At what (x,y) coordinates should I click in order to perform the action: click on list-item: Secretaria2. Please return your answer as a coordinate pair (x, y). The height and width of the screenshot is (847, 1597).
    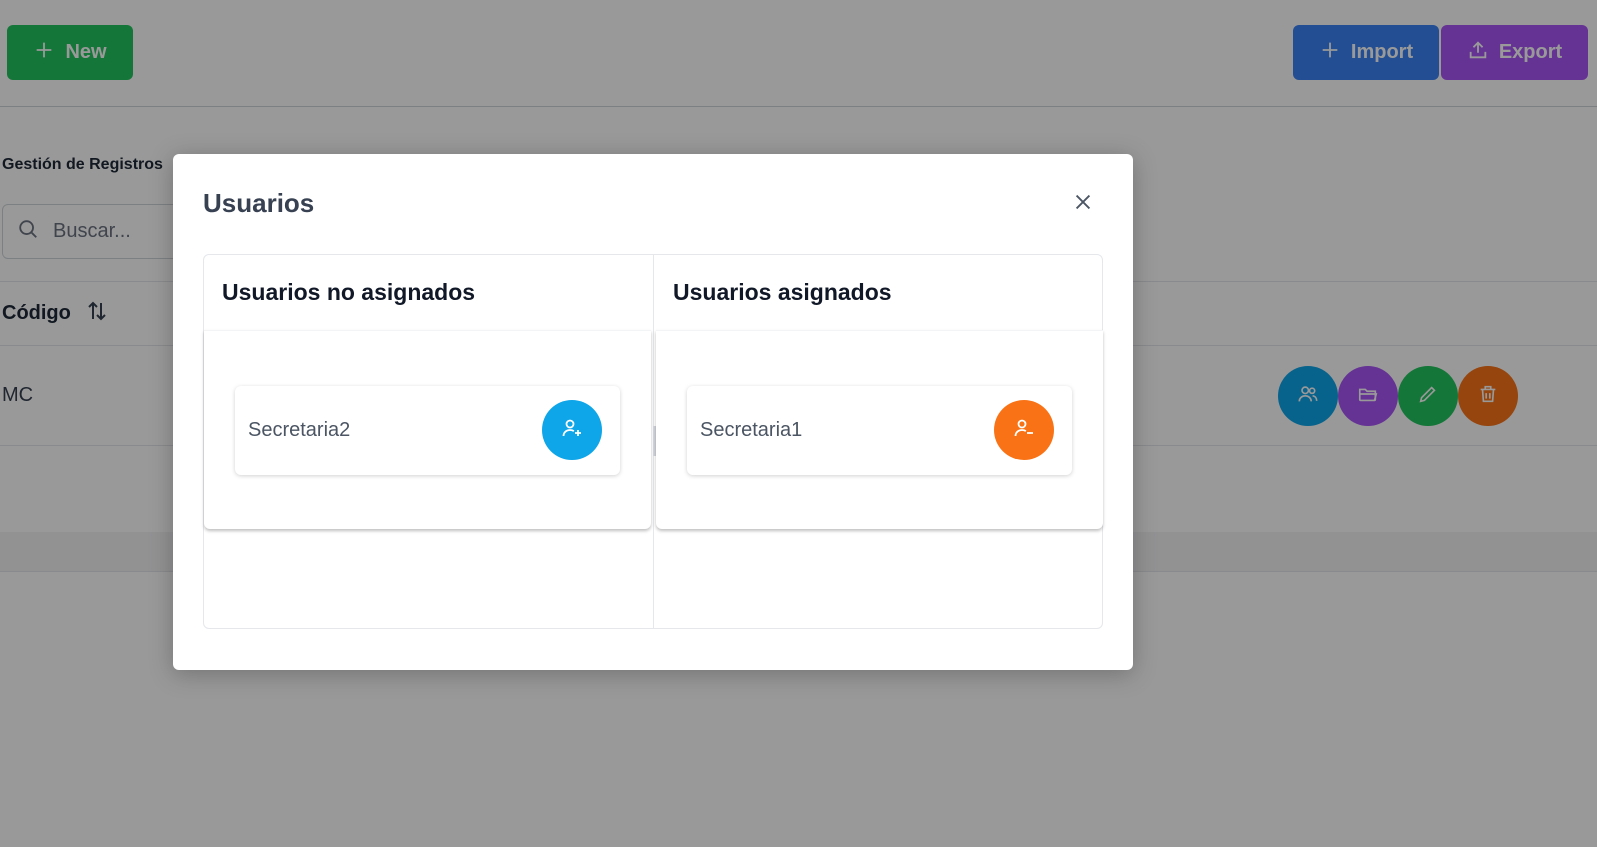
    Looking at the image, I should click on (427, 430).